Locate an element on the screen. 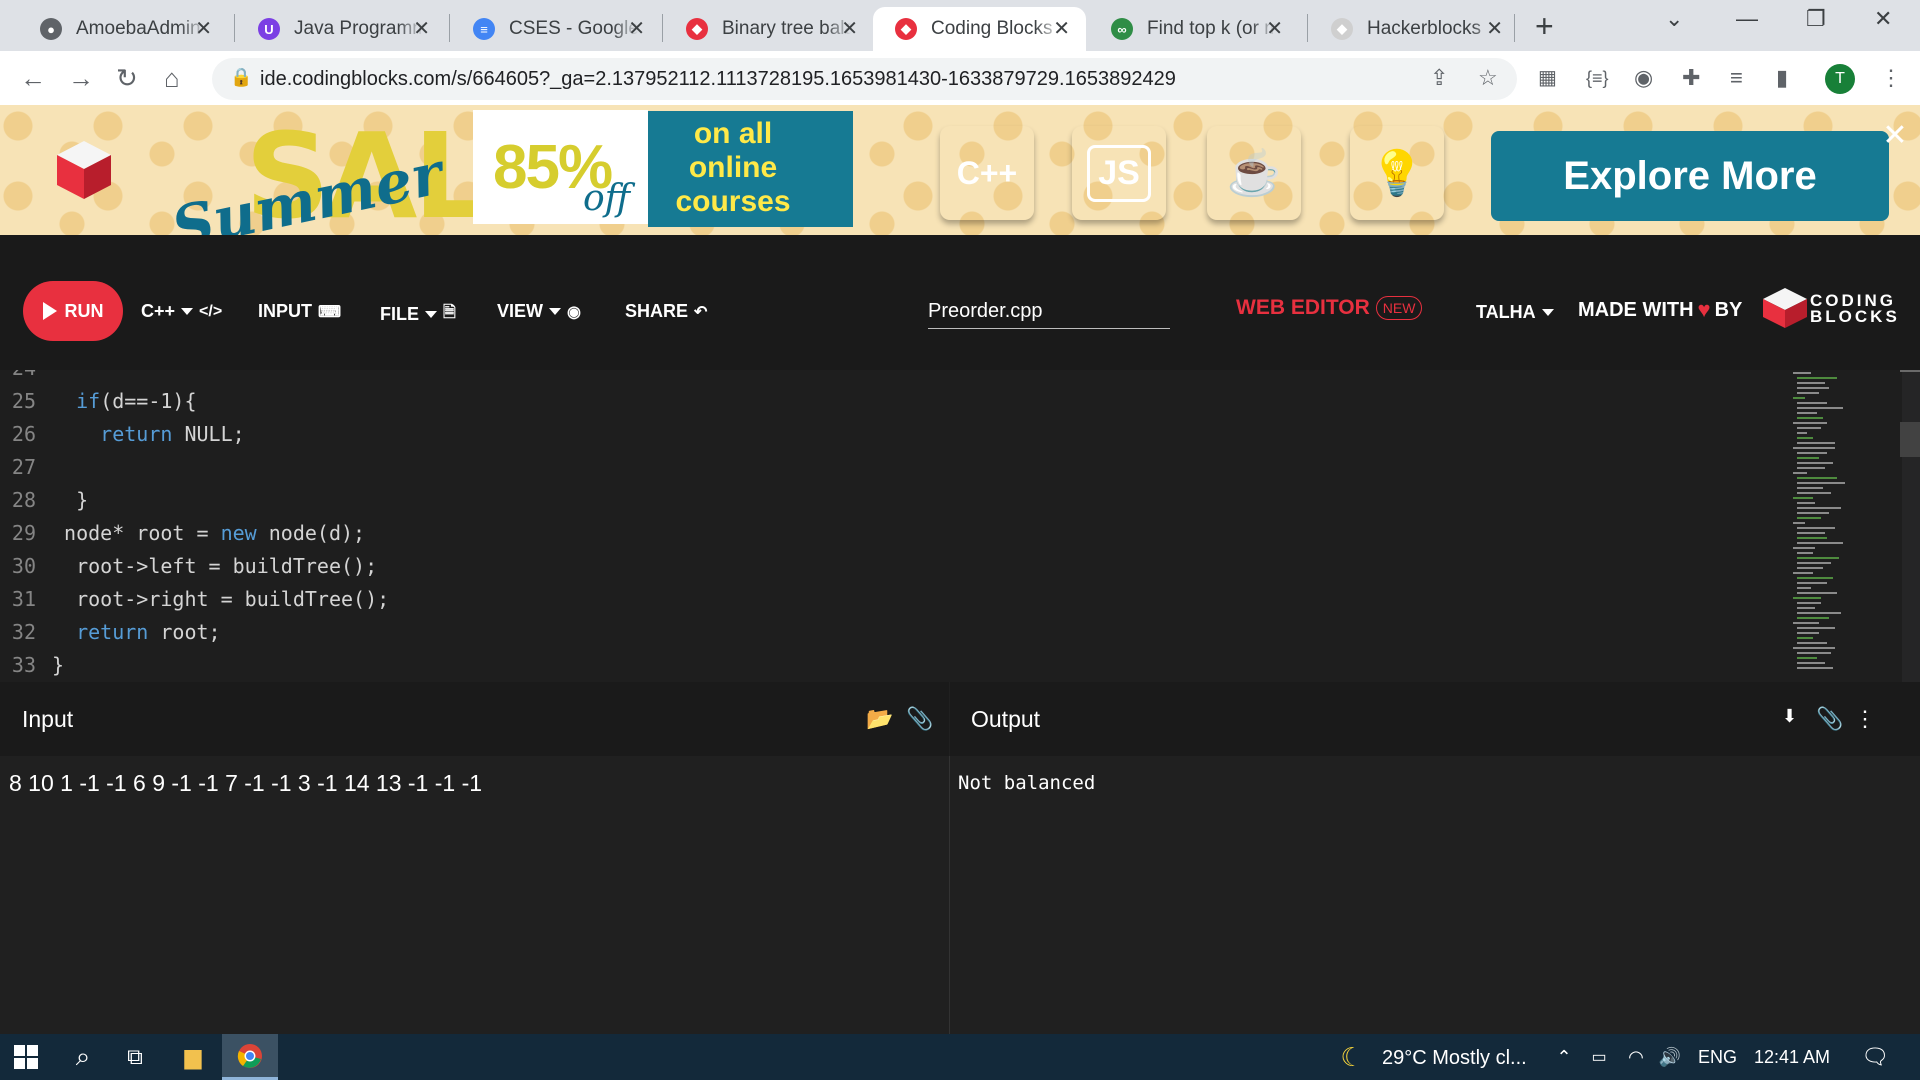  run-button: RUN is located at coordinates (73, 311).